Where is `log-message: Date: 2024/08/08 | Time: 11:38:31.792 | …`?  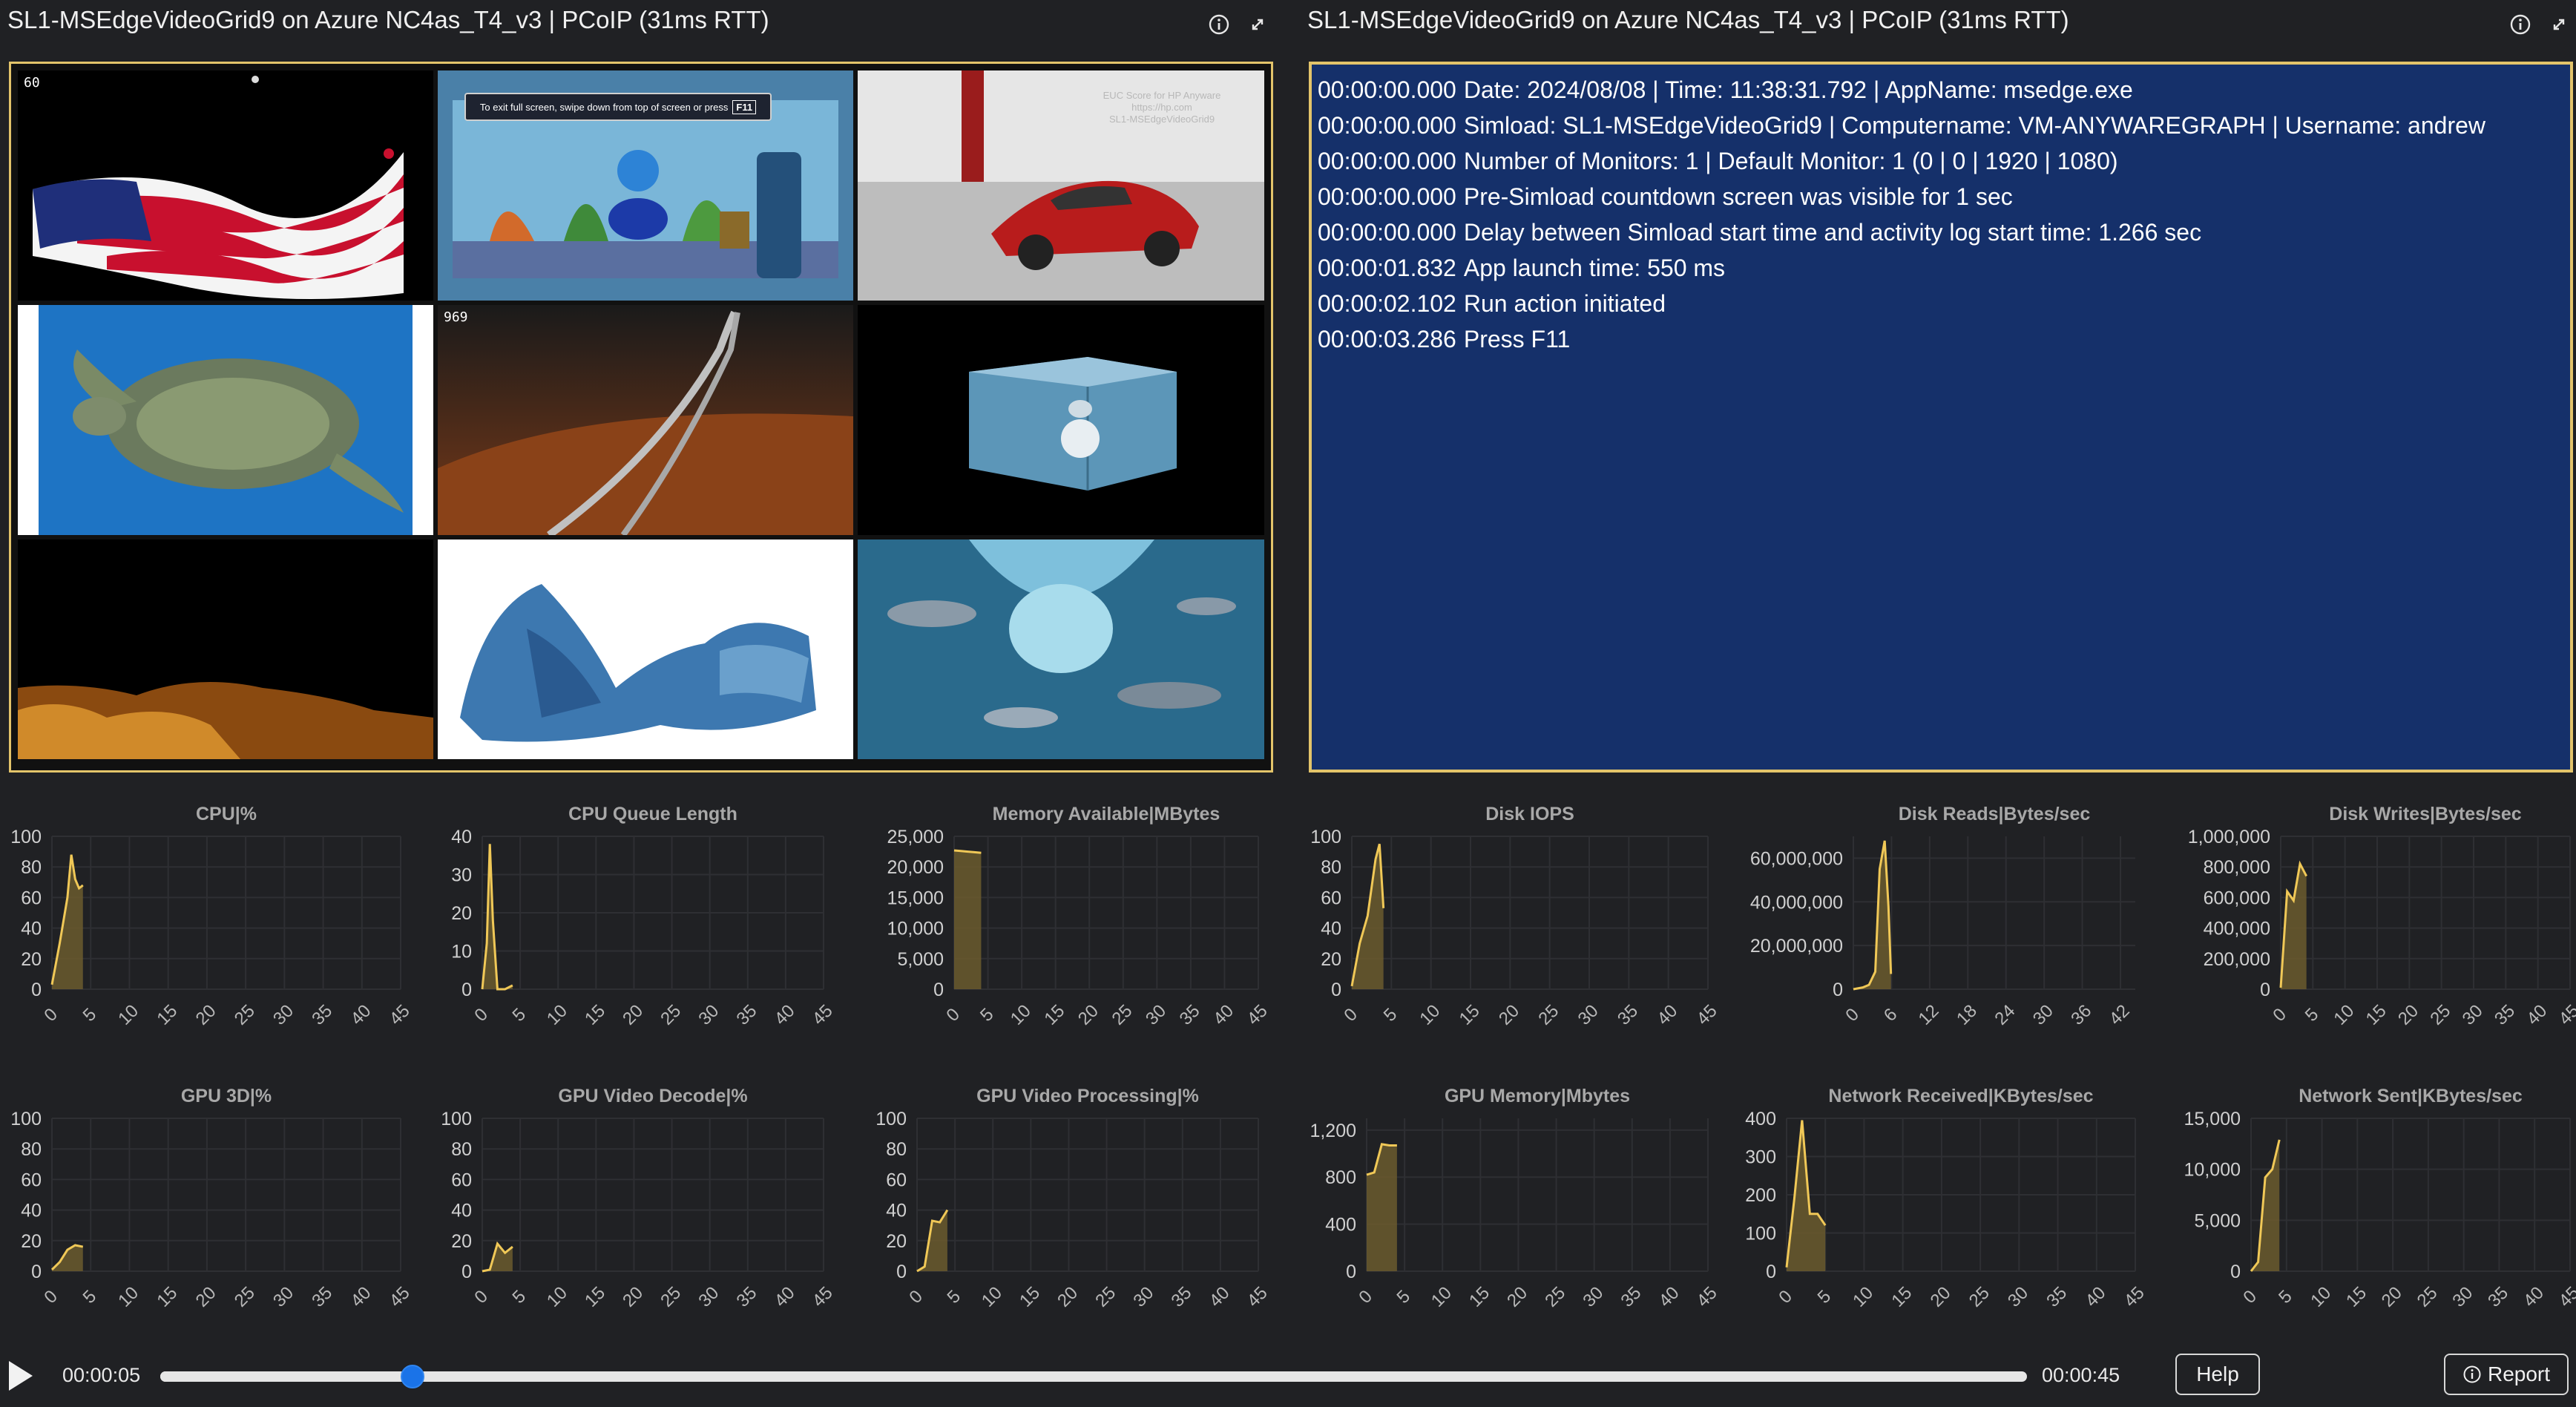 log-message: Date: 2024/08/08 | Time: 11:38:31.792 | … is located at coordinates (1798, 89).